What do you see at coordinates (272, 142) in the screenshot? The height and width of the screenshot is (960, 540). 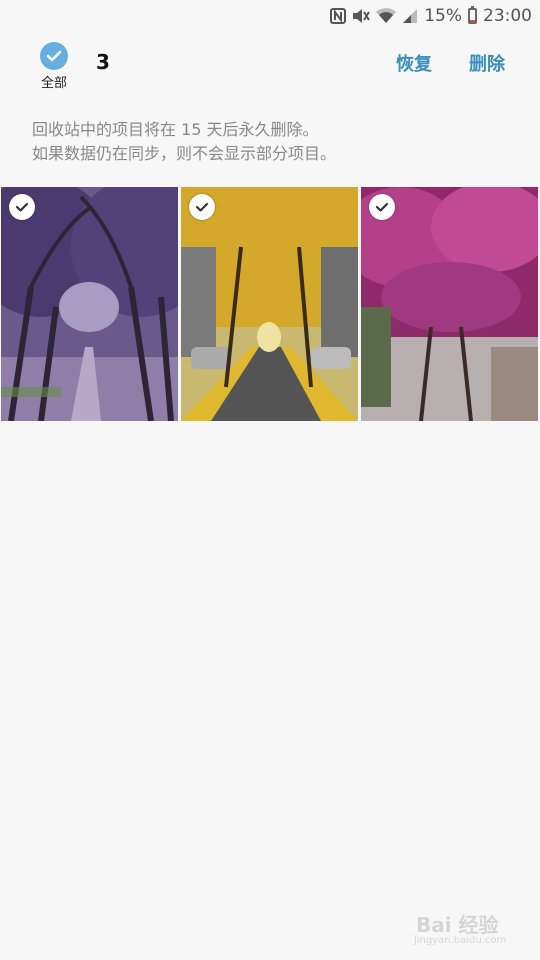 I see `trash-notice: 回收站中的项目将在 15 天后永久删除。 如果数据仍在同步，则不会显示部分项目。` at bounding box center [272, 142].